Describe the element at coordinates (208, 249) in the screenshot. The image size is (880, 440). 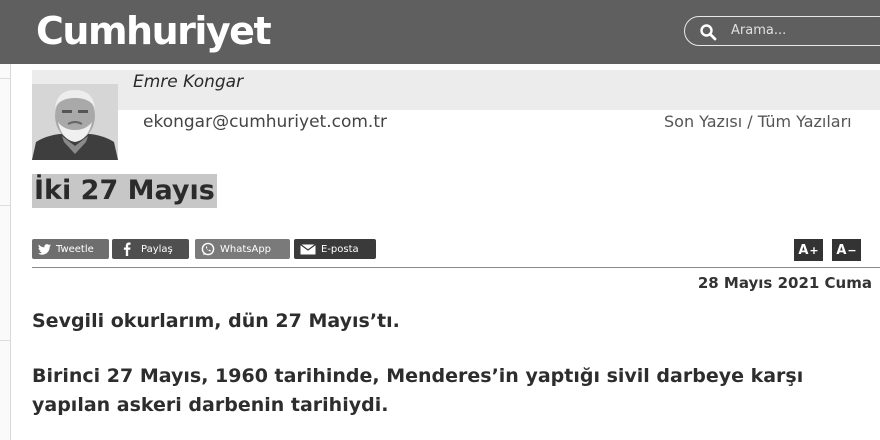
I see `whatsapp-icon` at that location.